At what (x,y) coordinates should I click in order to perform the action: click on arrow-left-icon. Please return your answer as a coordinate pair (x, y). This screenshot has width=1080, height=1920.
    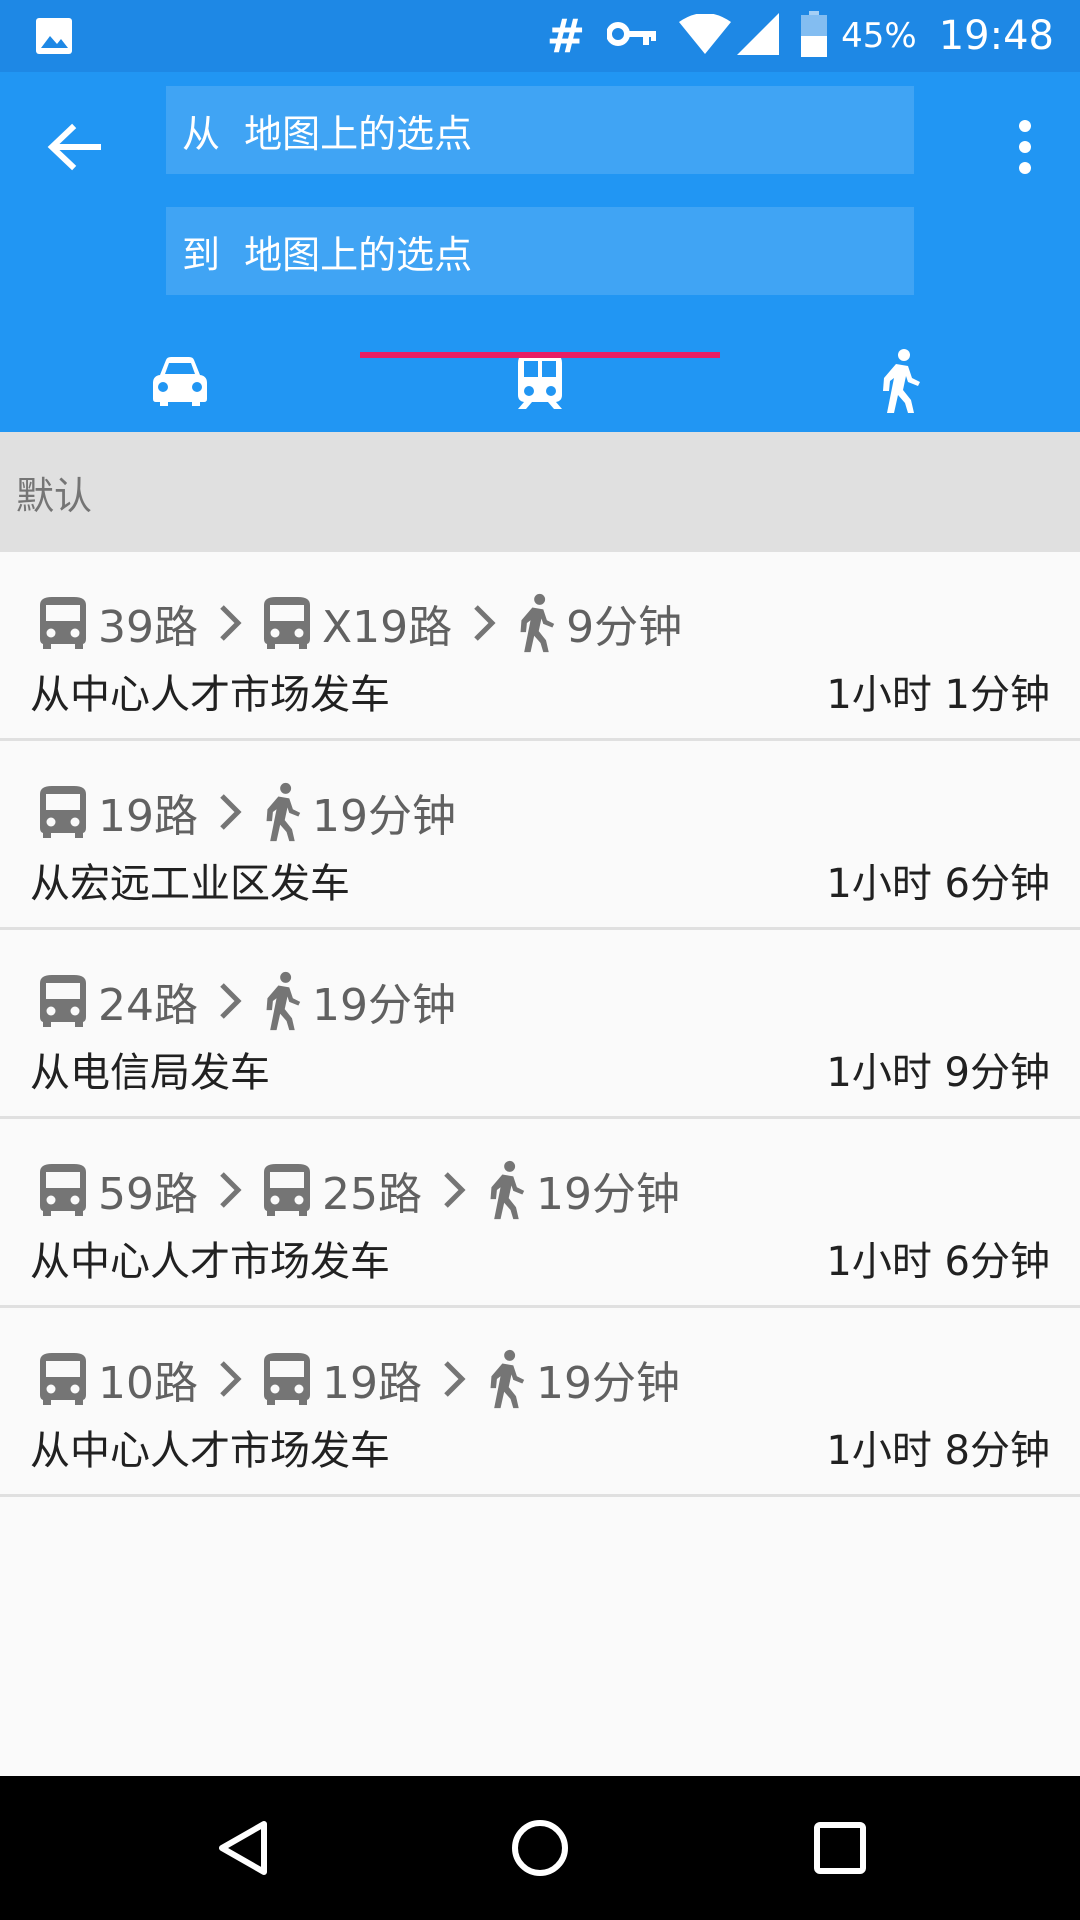
    Looking at the image, I should click on (74, 147).